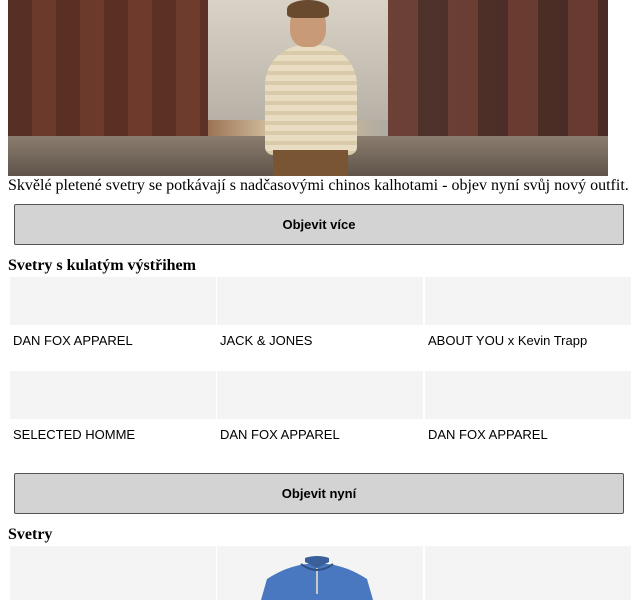  I want to click on section-title-sweaters: Svetry, so click(30, 534).